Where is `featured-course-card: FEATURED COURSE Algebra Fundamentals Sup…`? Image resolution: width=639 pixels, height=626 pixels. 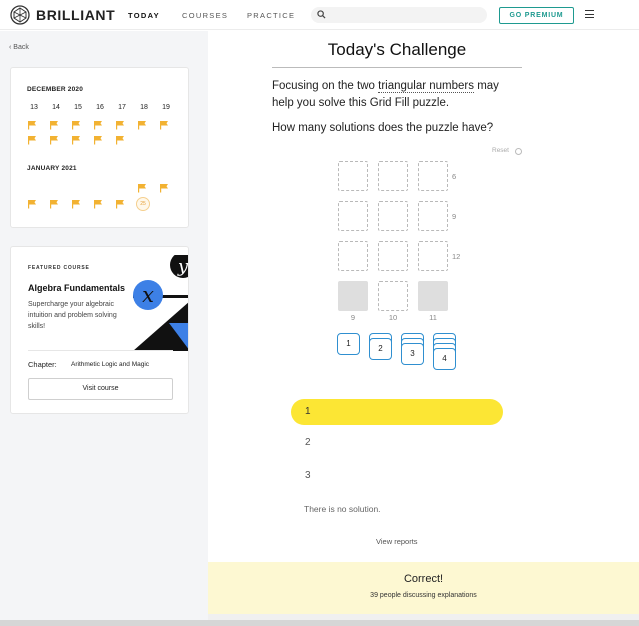 featured-course-card: FEATURED COURSE Algebra Fundamentals Sup… is located at coordinates (99, 330).